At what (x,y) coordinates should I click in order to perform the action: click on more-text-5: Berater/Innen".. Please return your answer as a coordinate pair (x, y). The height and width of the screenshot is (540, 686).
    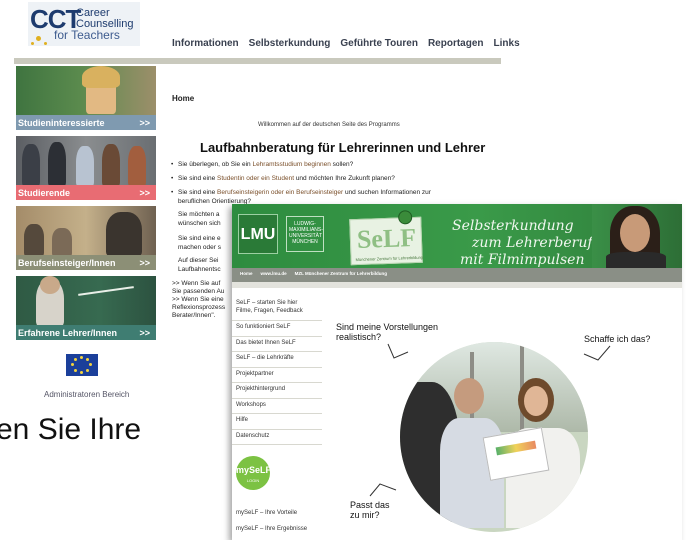
    Looking at the image, I should click on (194, 315).